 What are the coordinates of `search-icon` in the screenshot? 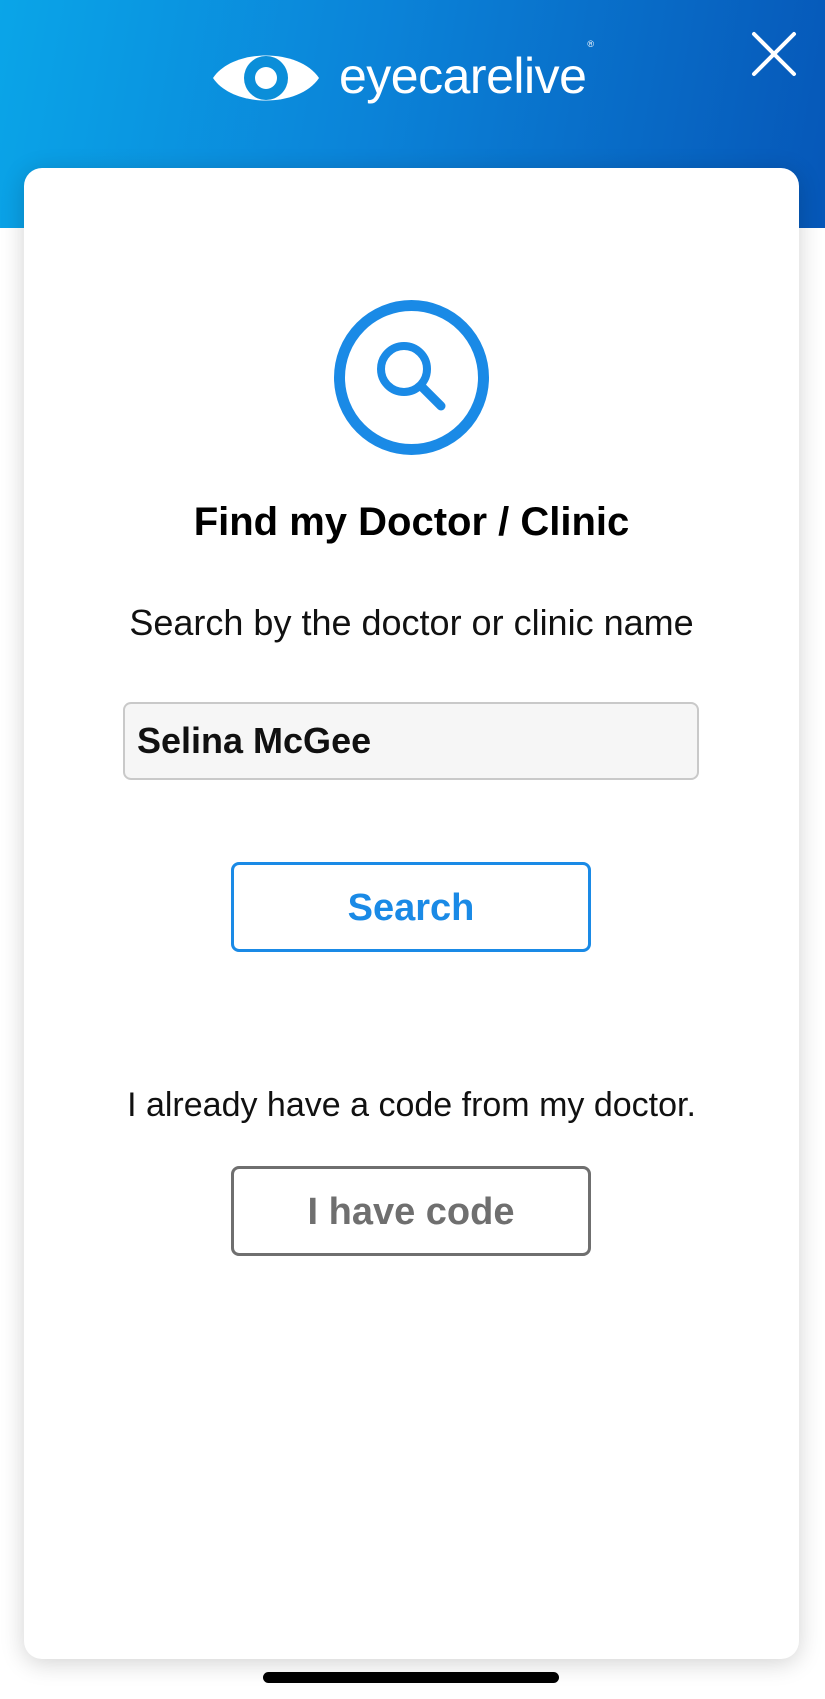 It's located at (411, 377).